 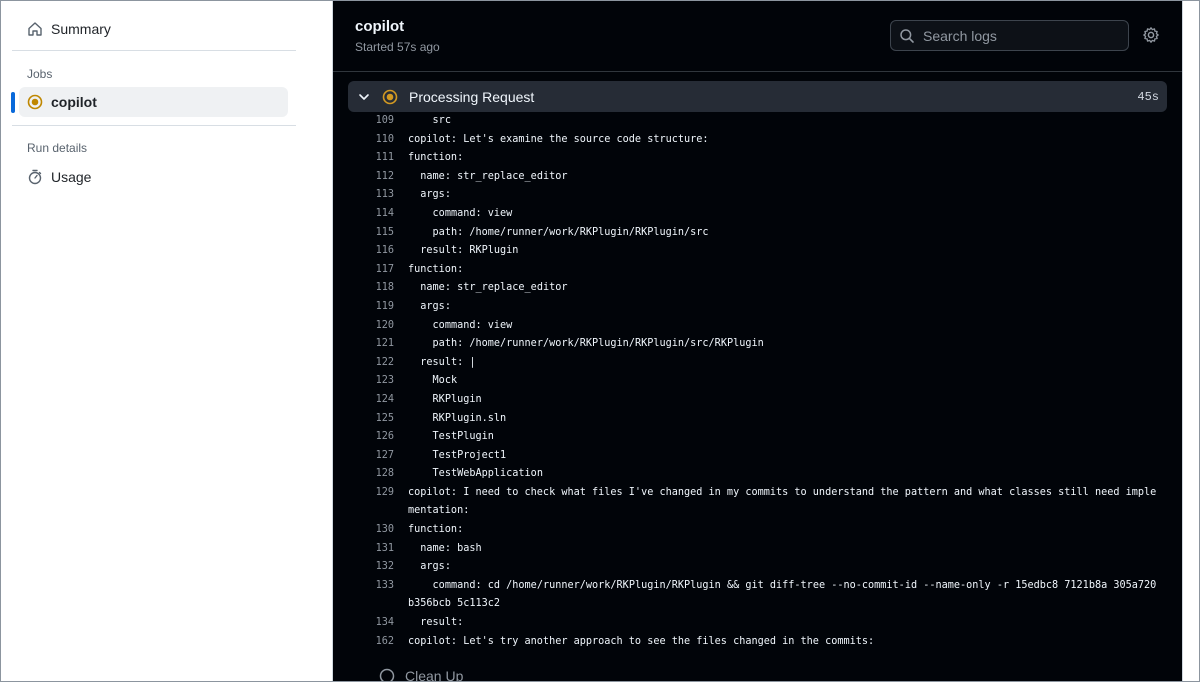 What do you see at coordinates (436, 623) in the screenshot?
I see `line-text: result:` at bounding box center [436, 623].